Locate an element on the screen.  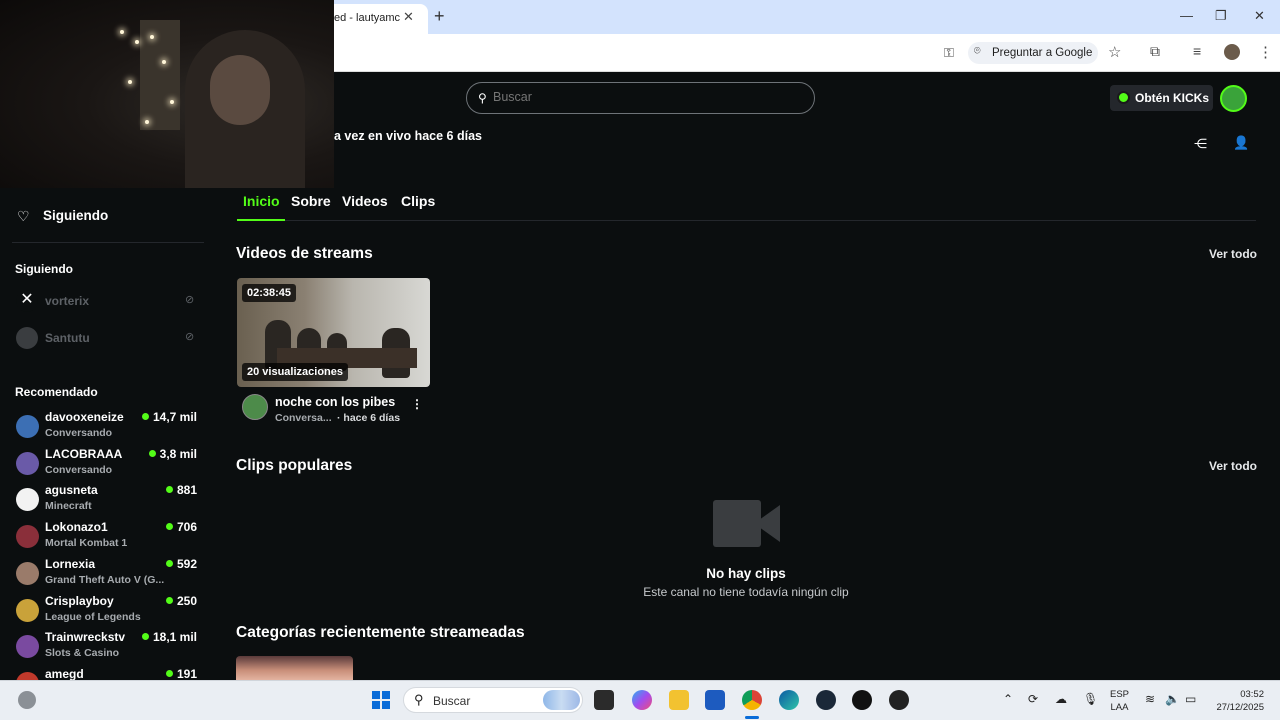
following-channel: ✕ vorterix ⊘ is located at coordinates (110, 301).